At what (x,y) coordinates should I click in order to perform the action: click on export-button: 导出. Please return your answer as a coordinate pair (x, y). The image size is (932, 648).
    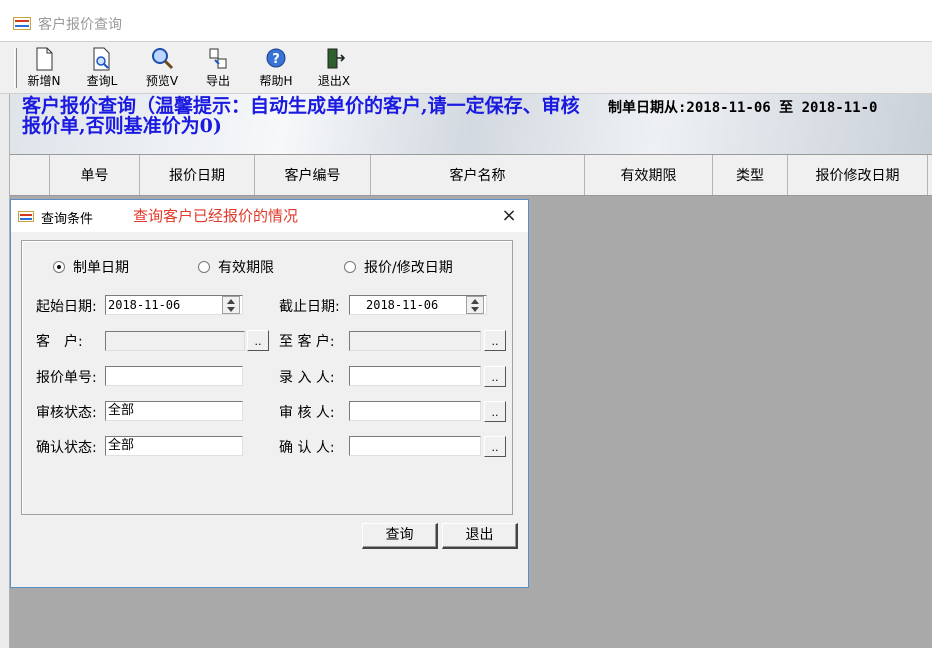
    Looking at the image, I should click on (218, 69).